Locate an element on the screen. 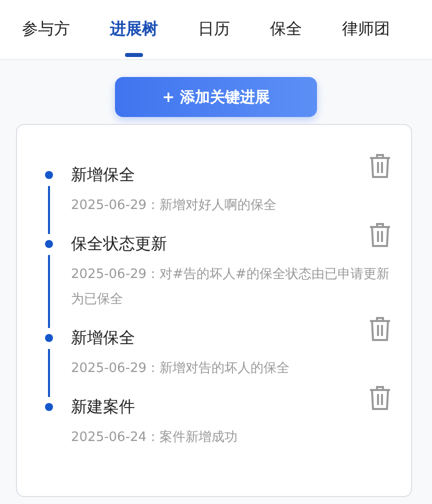 The image size is (432, 504). tab: 参与方 is located at coordinates (46, 29).